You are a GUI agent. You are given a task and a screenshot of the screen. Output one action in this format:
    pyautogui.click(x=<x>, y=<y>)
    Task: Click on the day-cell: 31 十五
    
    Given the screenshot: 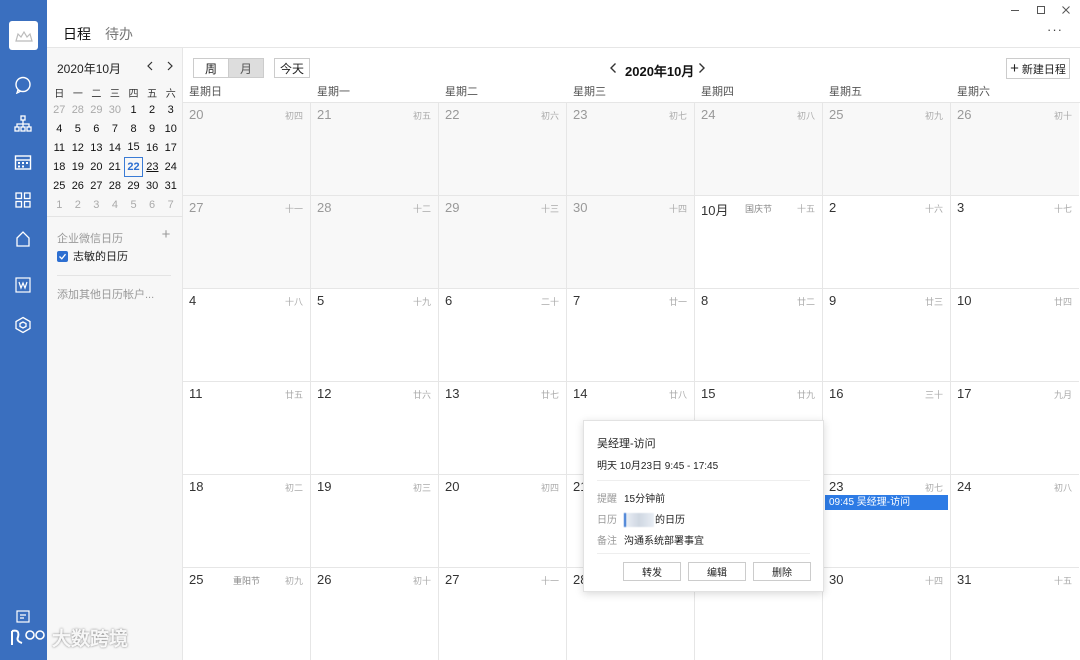 What is the action you would take?
    pyautogui.click(x=1015, y=614)
    